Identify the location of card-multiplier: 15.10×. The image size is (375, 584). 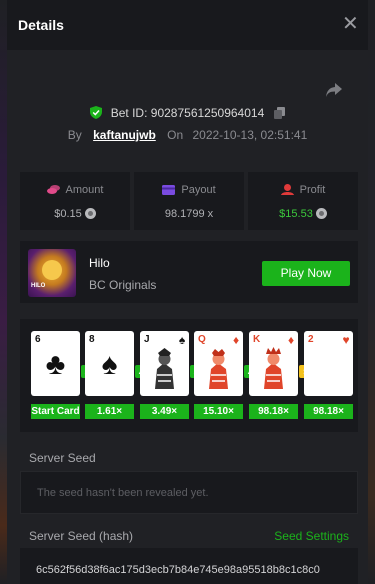
(218, 411).